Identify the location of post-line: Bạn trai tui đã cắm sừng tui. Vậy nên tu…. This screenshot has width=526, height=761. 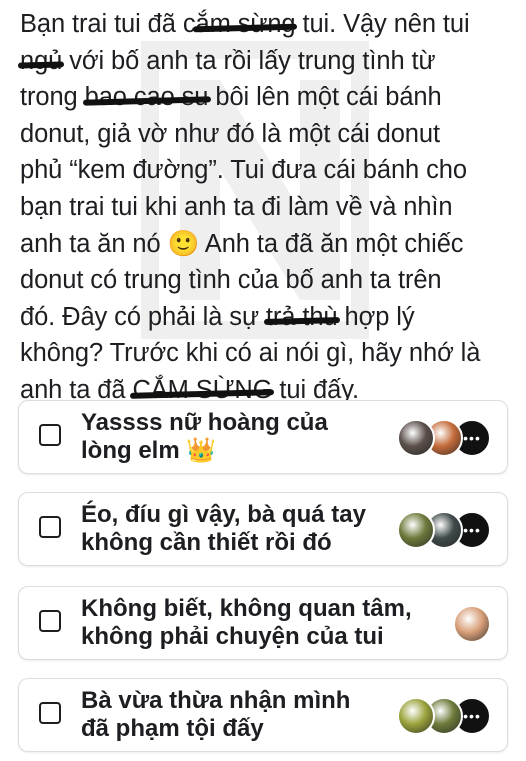
(270, 24).